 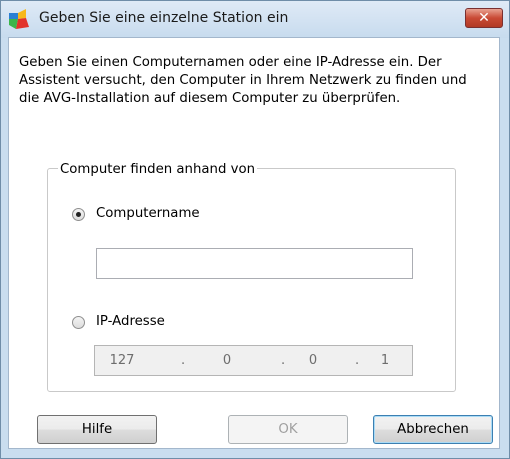 I want to click on ip-octet-3: 0, so click(x=313, y=360).